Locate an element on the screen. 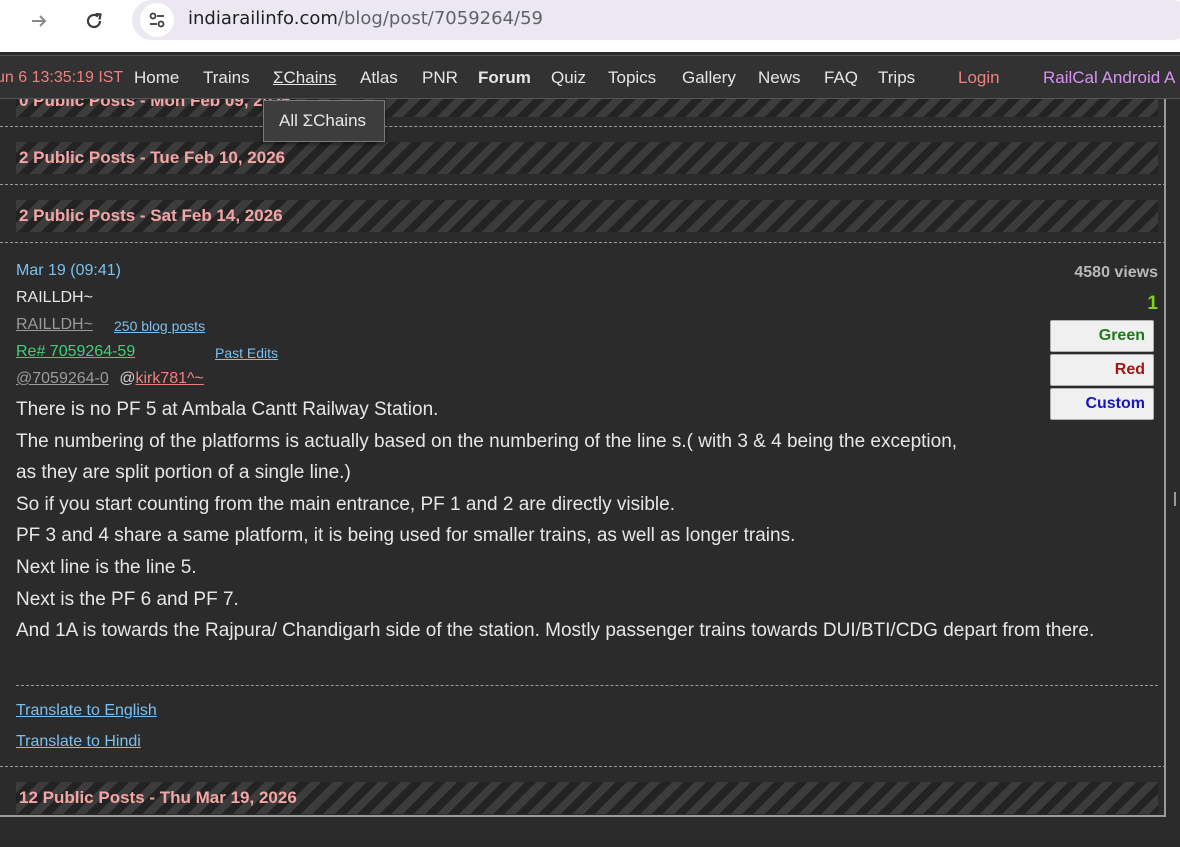 This screenshot has width=1180, height=847. vote-score: 1 is located at coordinates (1152, 303).